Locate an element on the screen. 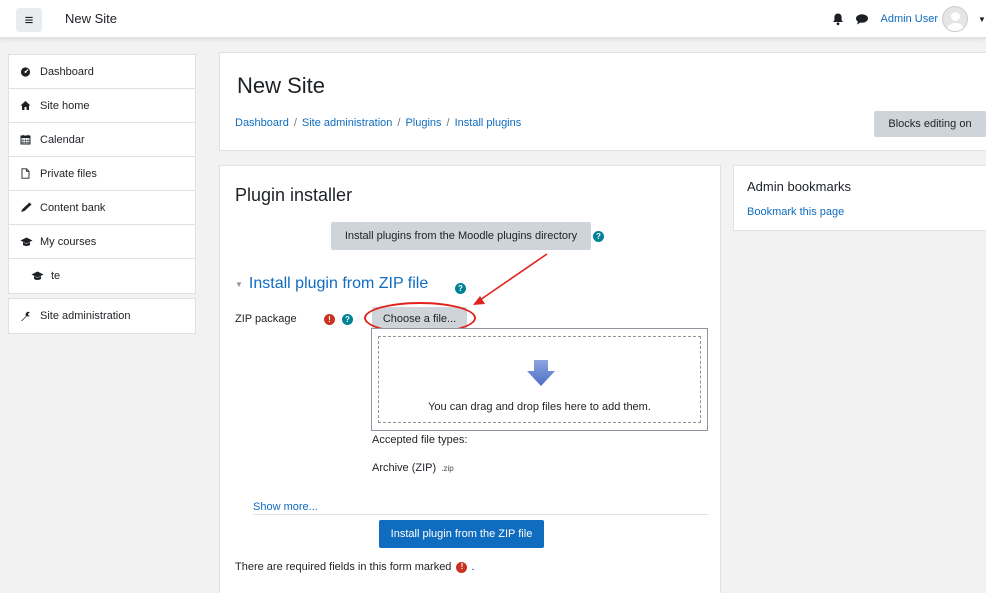 The image size is (986, 593). archive-type-label: Archive (ZIP) is located at coordinates (404, 468).